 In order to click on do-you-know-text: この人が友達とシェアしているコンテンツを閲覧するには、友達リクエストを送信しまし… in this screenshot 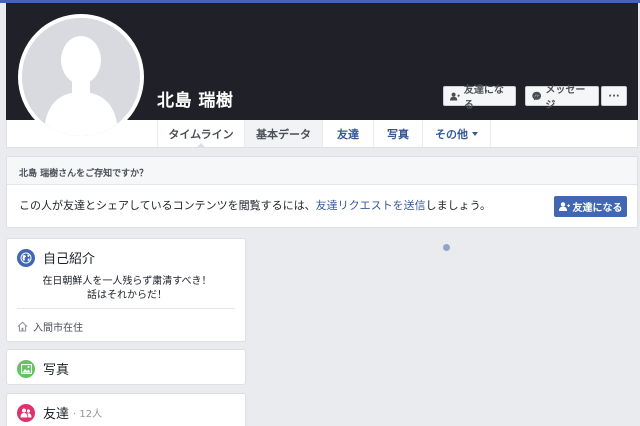, I will do `click(255, 205)`.